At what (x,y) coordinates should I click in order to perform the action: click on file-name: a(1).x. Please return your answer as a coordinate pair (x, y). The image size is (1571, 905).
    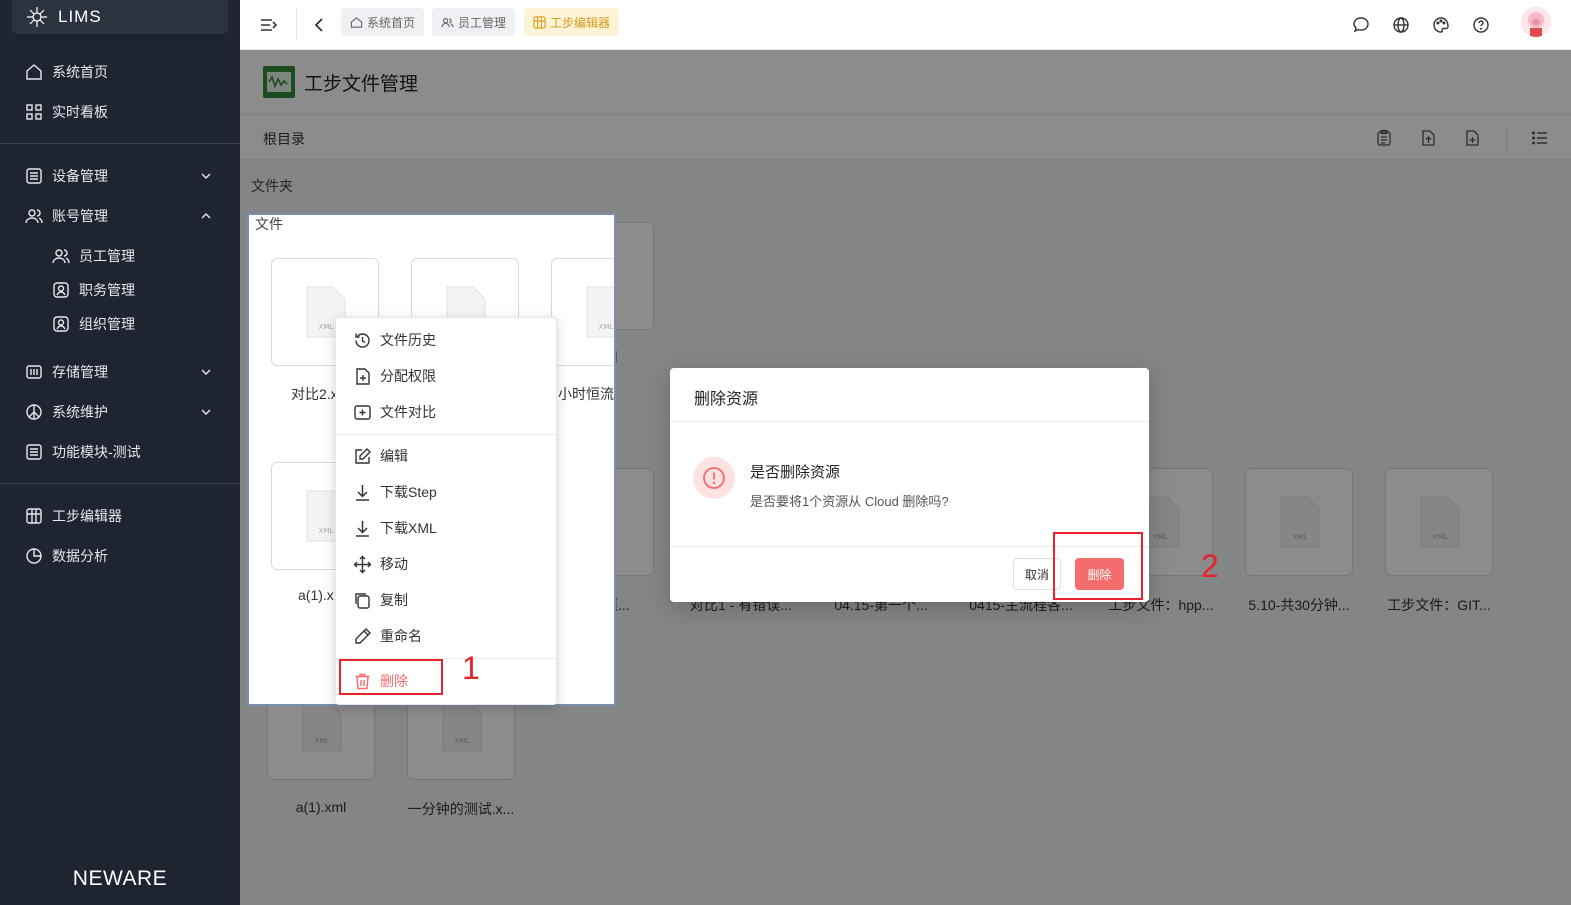
    Looking at the image, I should click on (316, 595).